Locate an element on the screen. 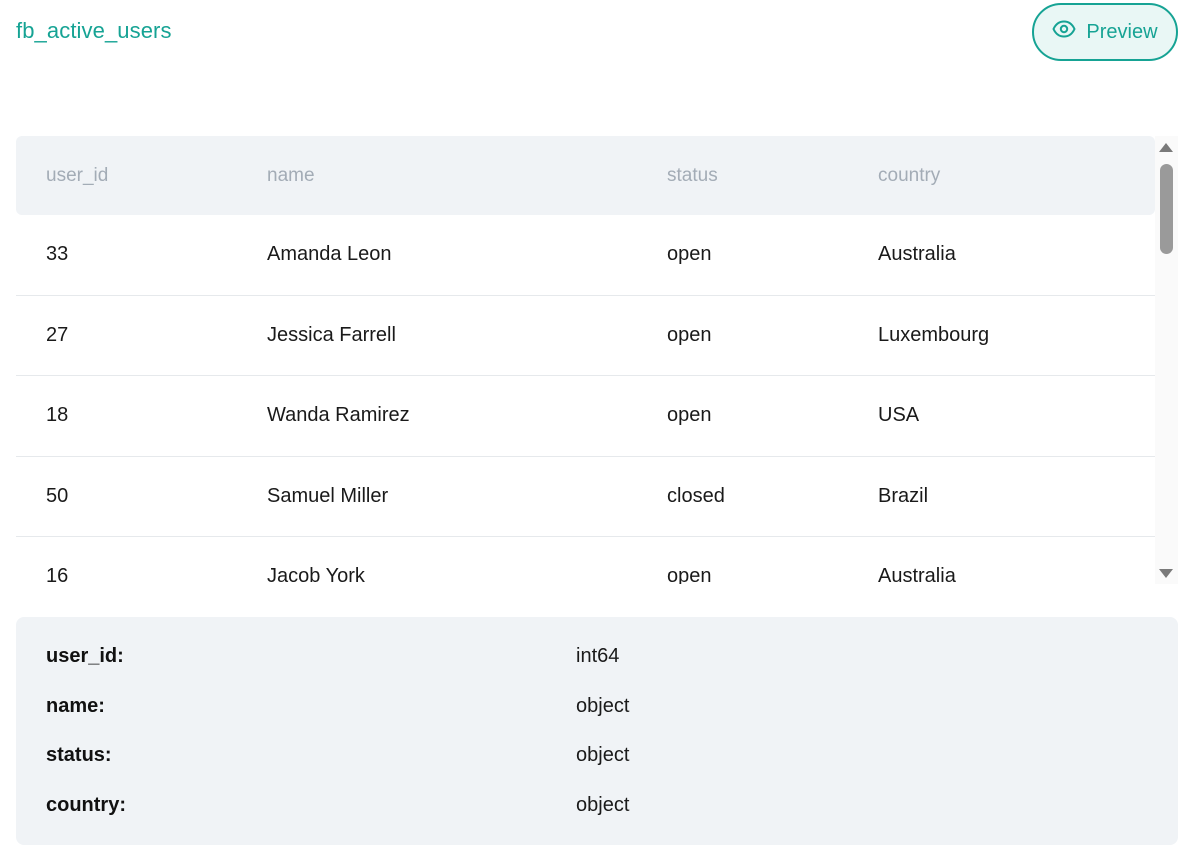 The image size is (1186, 853). cell-user-id: 16 is located at coordinates (57, 574).